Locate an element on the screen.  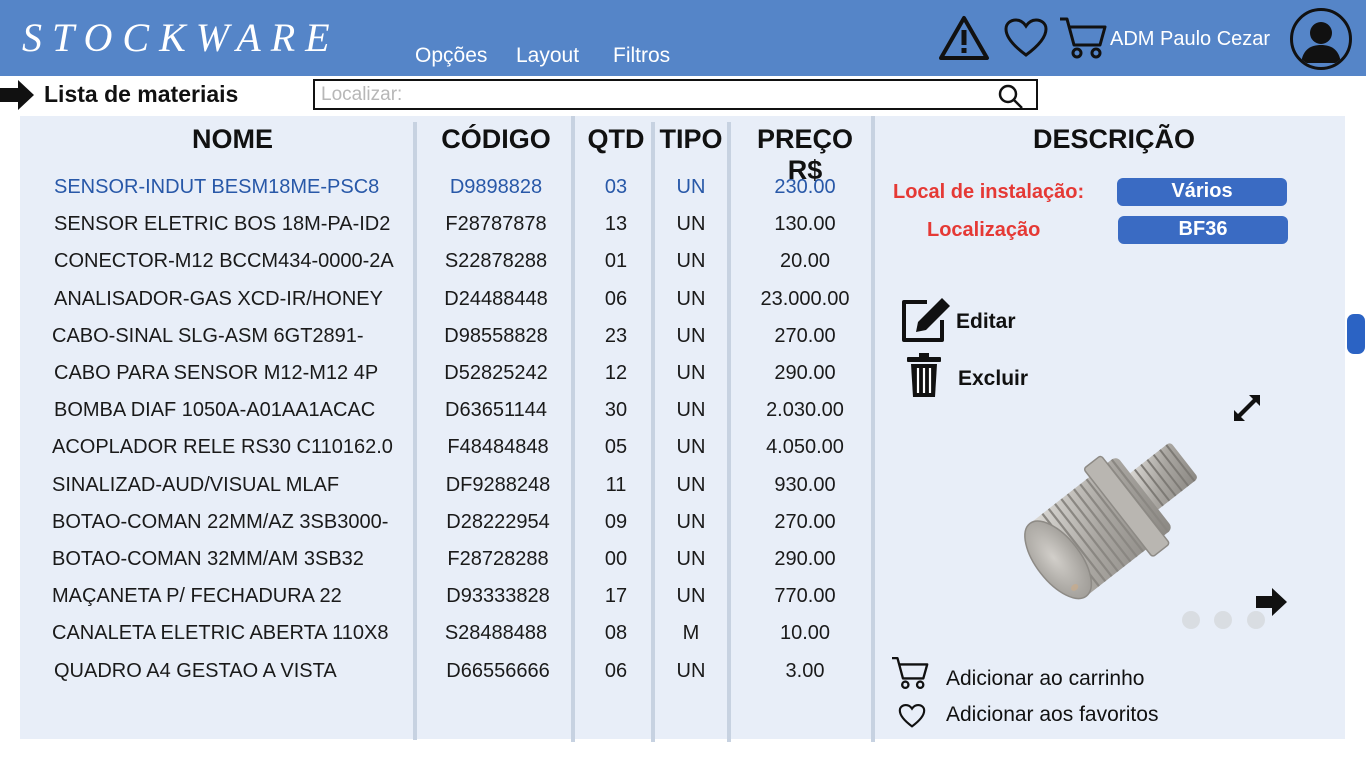
qtd-cell: 05 is located at coordinates (616, 447).